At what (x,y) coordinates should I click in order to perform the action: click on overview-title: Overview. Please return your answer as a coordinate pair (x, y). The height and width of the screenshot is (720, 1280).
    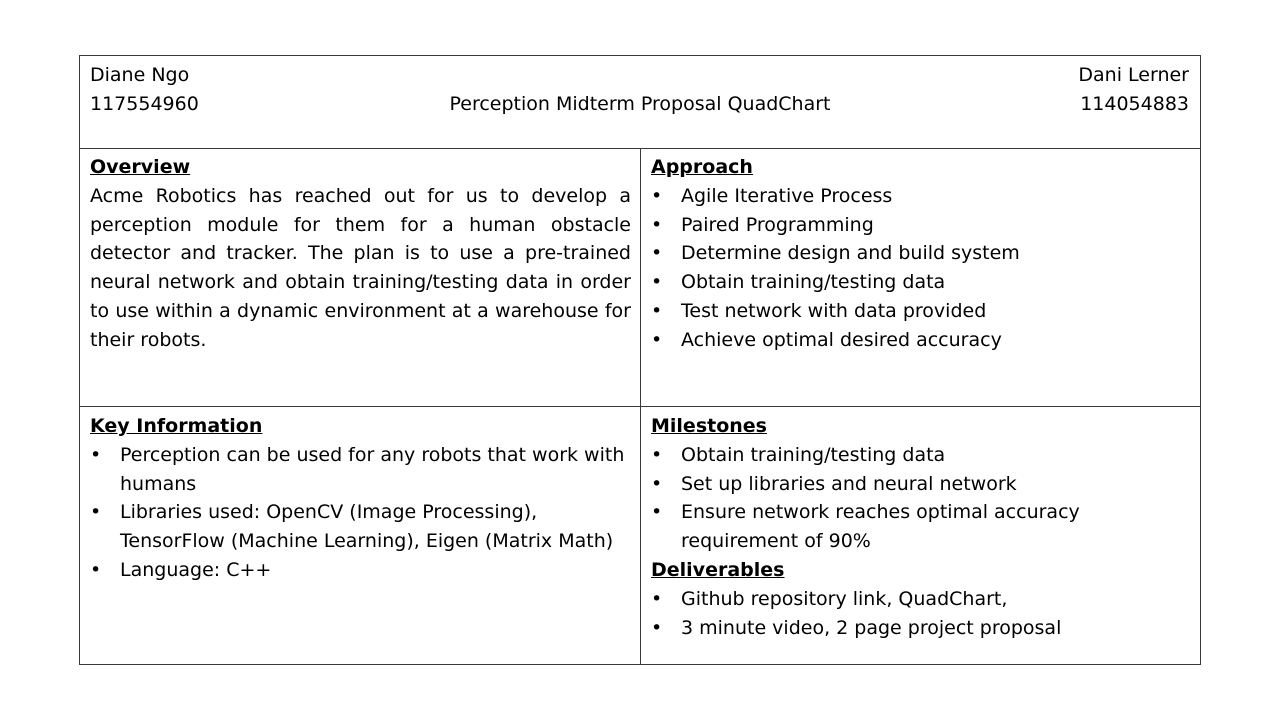
    Looking at the image, I should click on (140, 167).